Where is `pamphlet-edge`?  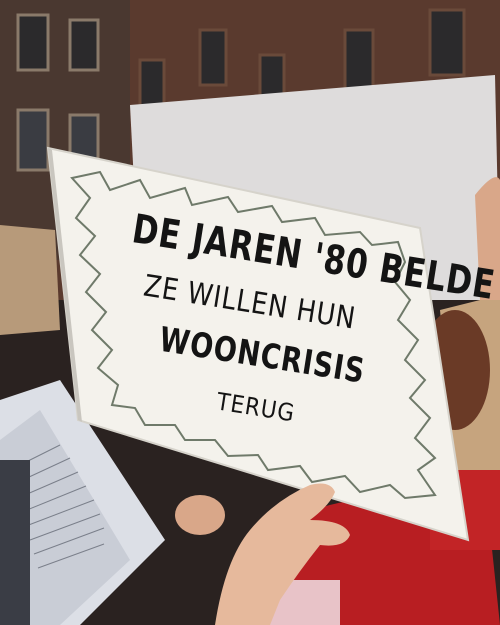
pamphlet-edge is located at coordinates (15, 542).